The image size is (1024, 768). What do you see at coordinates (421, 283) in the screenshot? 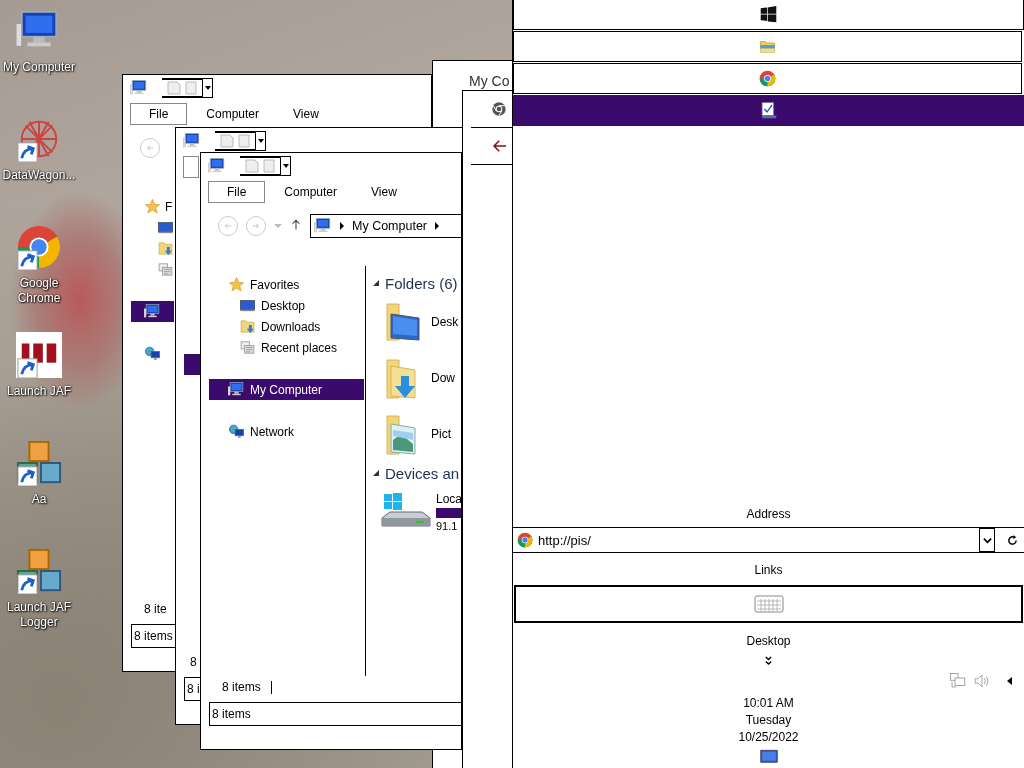
I see `group-heading: Folders (6)` at bounding box center [421, 283].